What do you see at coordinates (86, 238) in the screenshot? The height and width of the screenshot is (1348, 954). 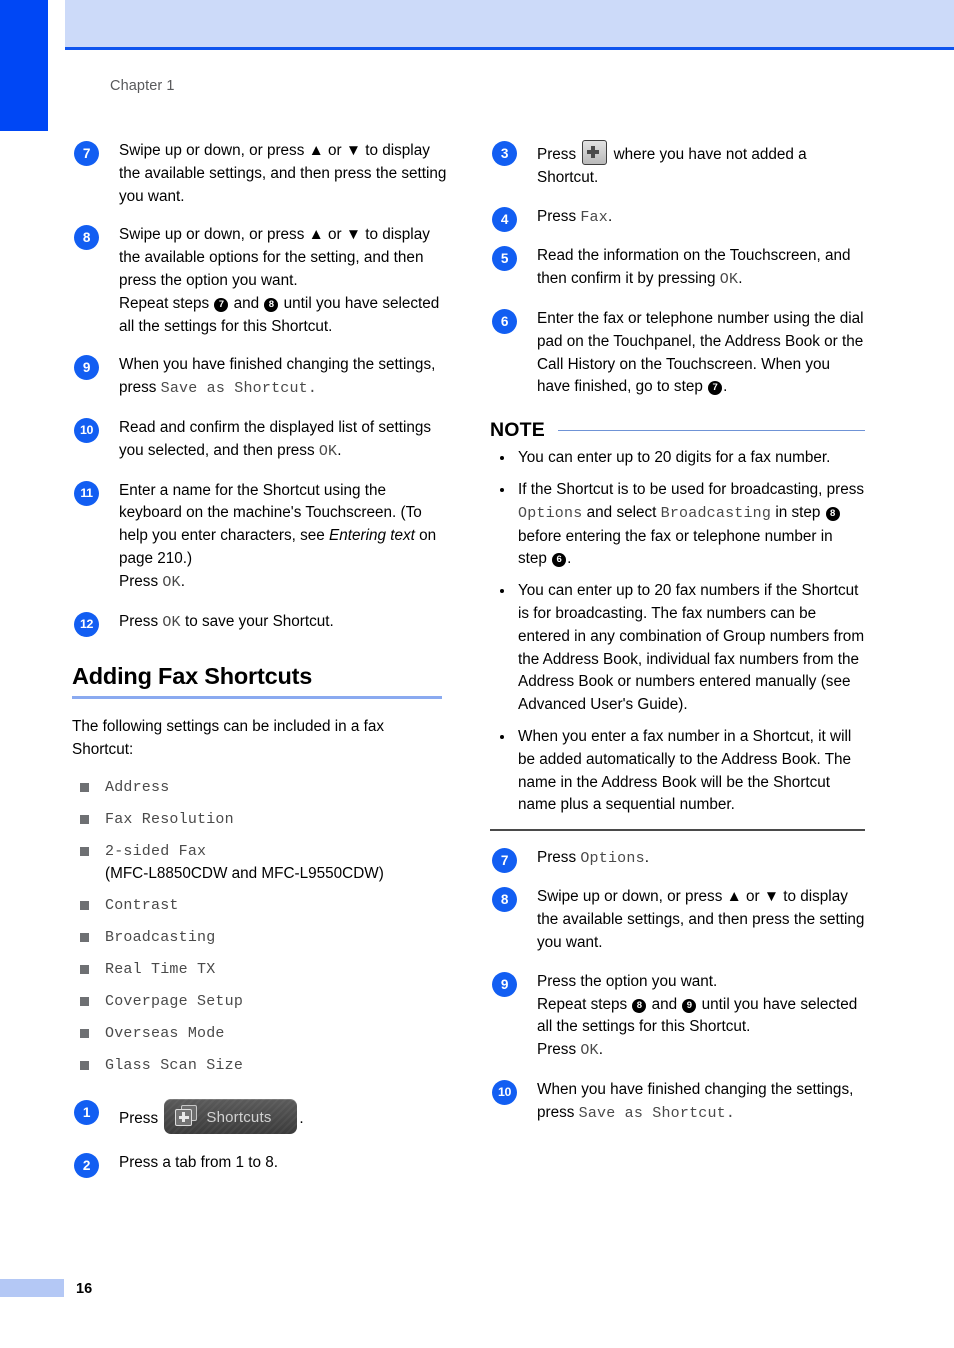 I see `step-marker: 8` at bounding box center [86, 238].